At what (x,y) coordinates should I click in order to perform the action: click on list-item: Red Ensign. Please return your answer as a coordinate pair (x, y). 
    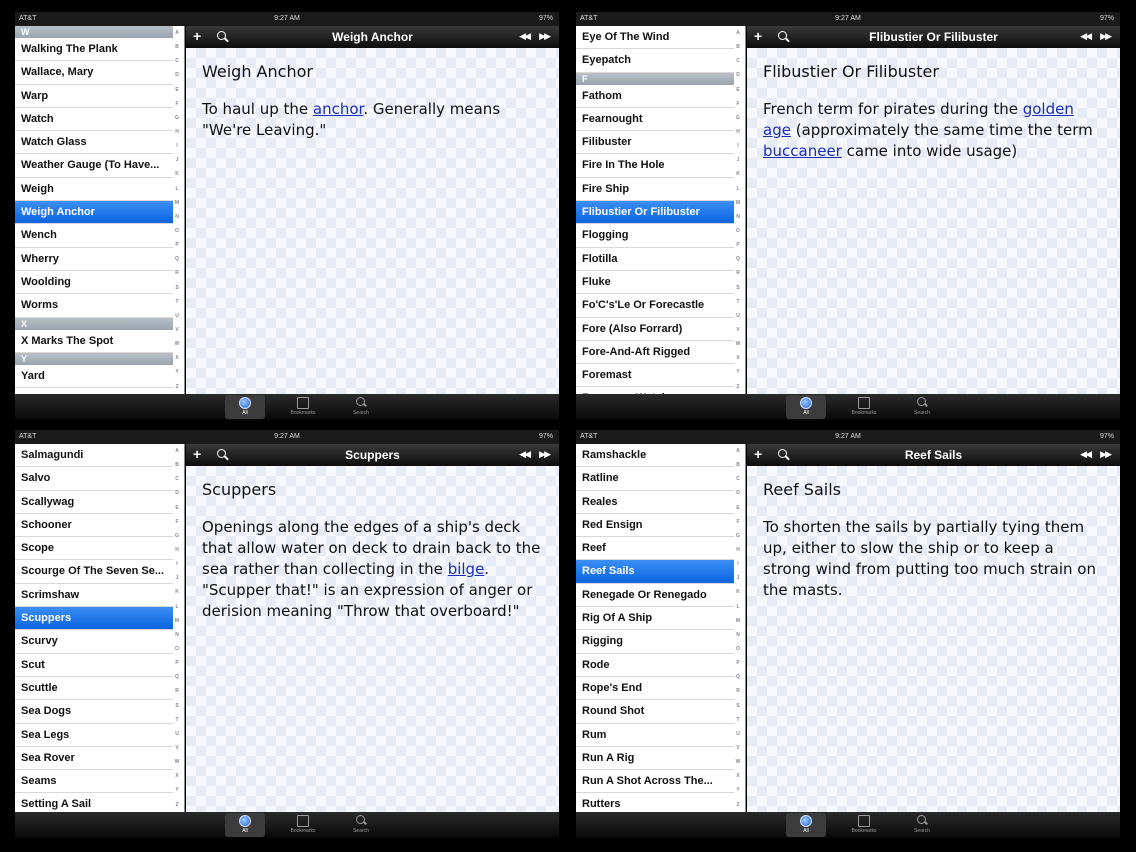
    Looking at the image, I should click on (655, 526).